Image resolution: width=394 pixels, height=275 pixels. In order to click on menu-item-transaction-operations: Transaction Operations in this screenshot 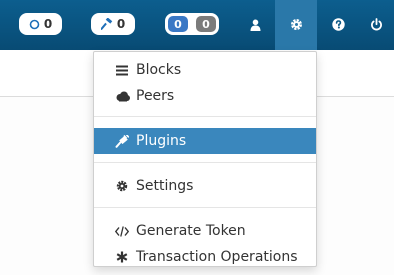, I will do `click(205, 257)`.